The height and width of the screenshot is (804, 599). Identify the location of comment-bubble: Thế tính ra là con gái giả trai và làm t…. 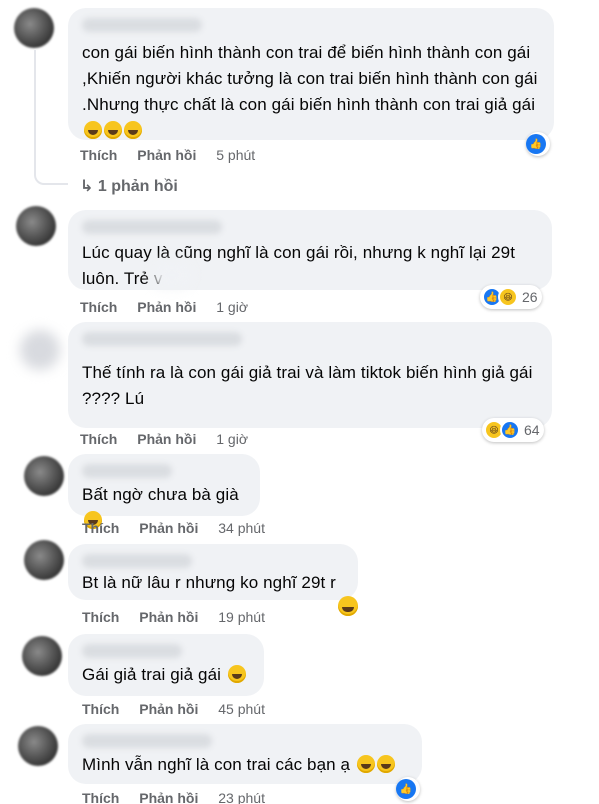
(310, 375).